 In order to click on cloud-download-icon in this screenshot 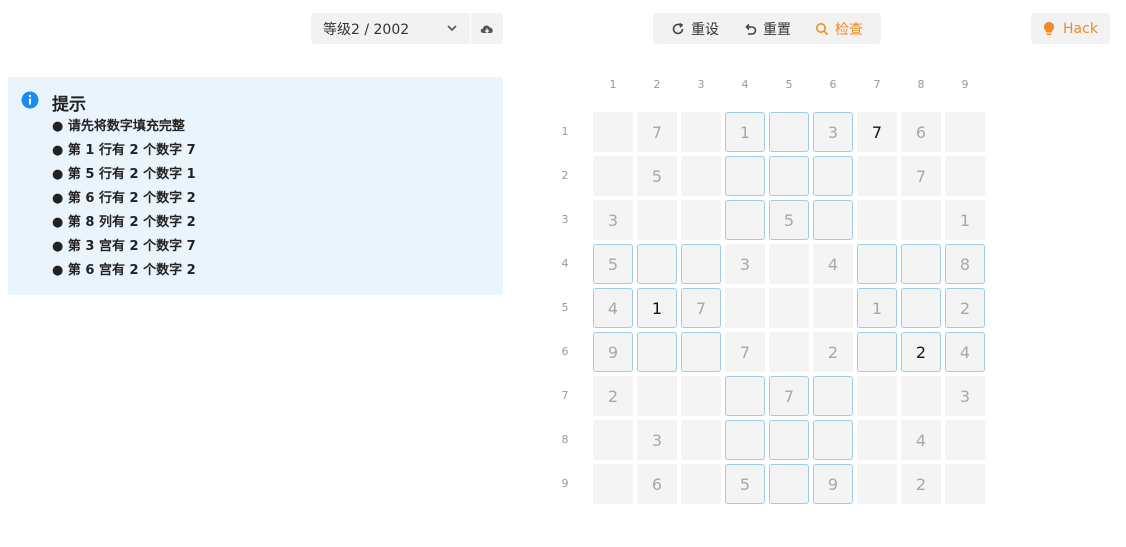, I will do `click(486, 29)`.